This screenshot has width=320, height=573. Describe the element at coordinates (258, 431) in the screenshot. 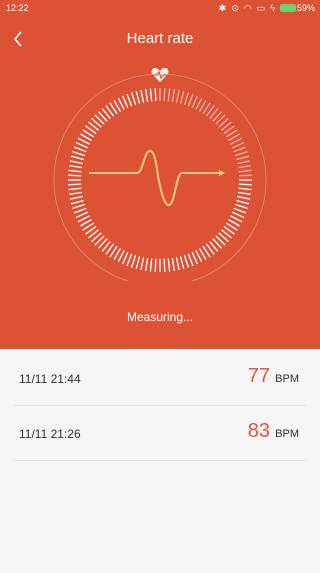

I see `history-bpm-value: 83` at that location.